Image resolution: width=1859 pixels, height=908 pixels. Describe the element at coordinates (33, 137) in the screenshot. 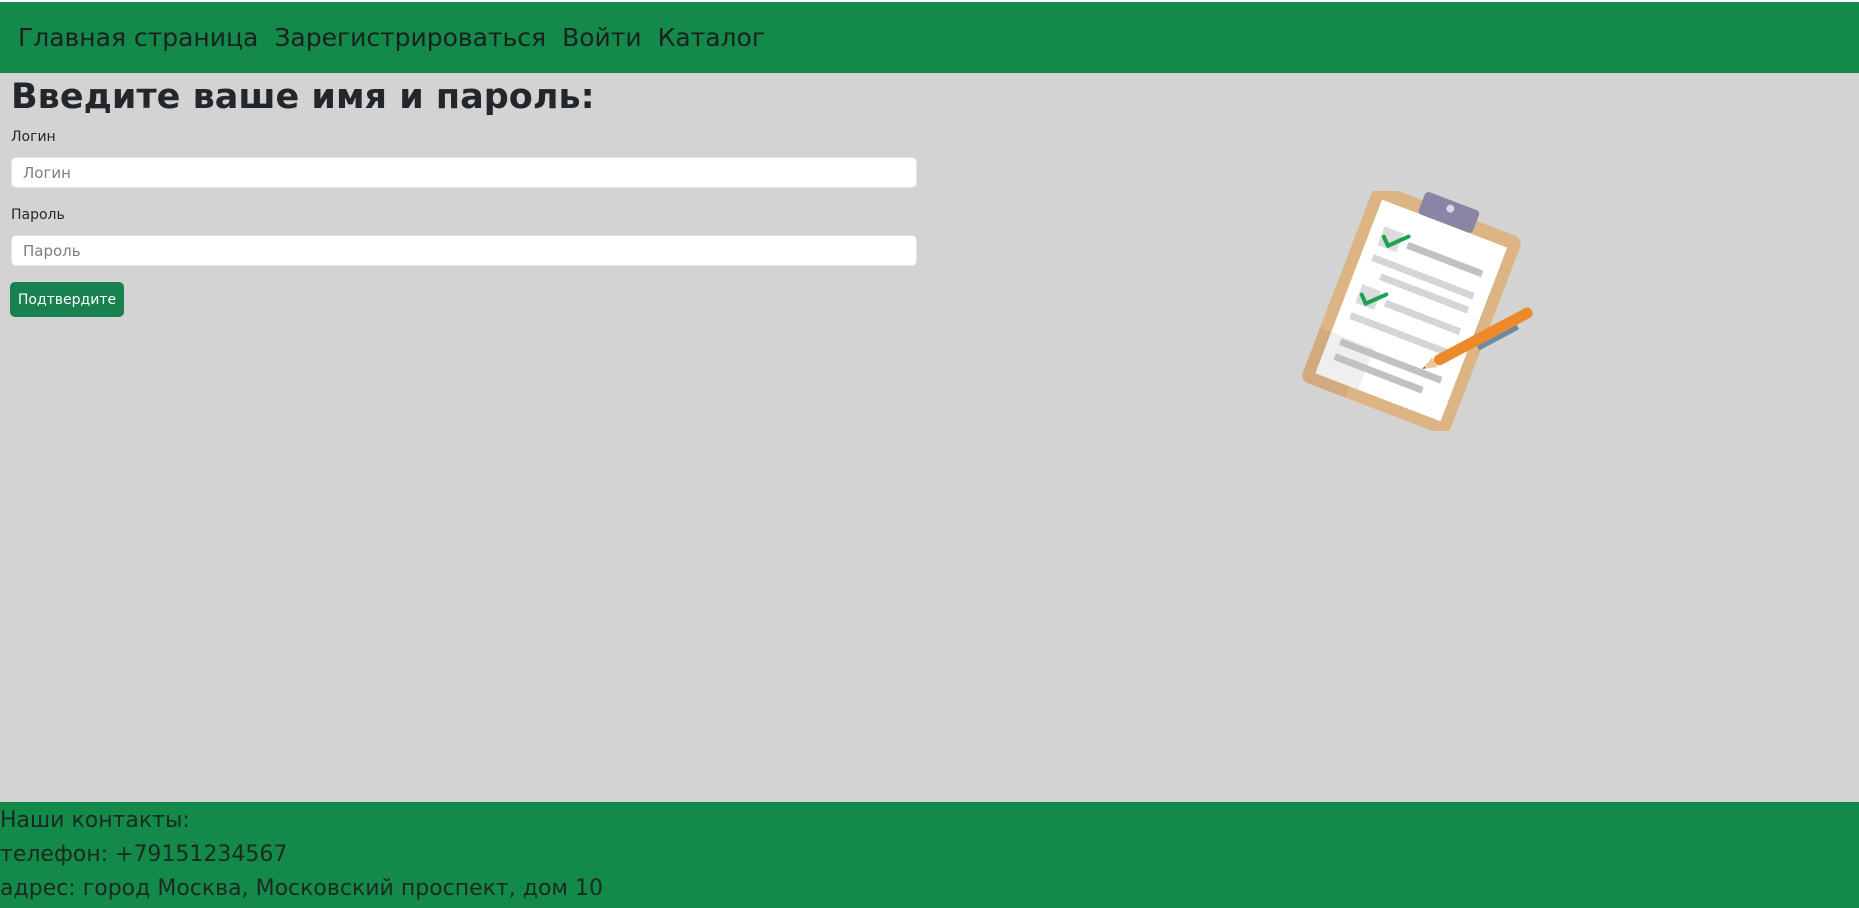

I see `login-label: Логин` at that location.